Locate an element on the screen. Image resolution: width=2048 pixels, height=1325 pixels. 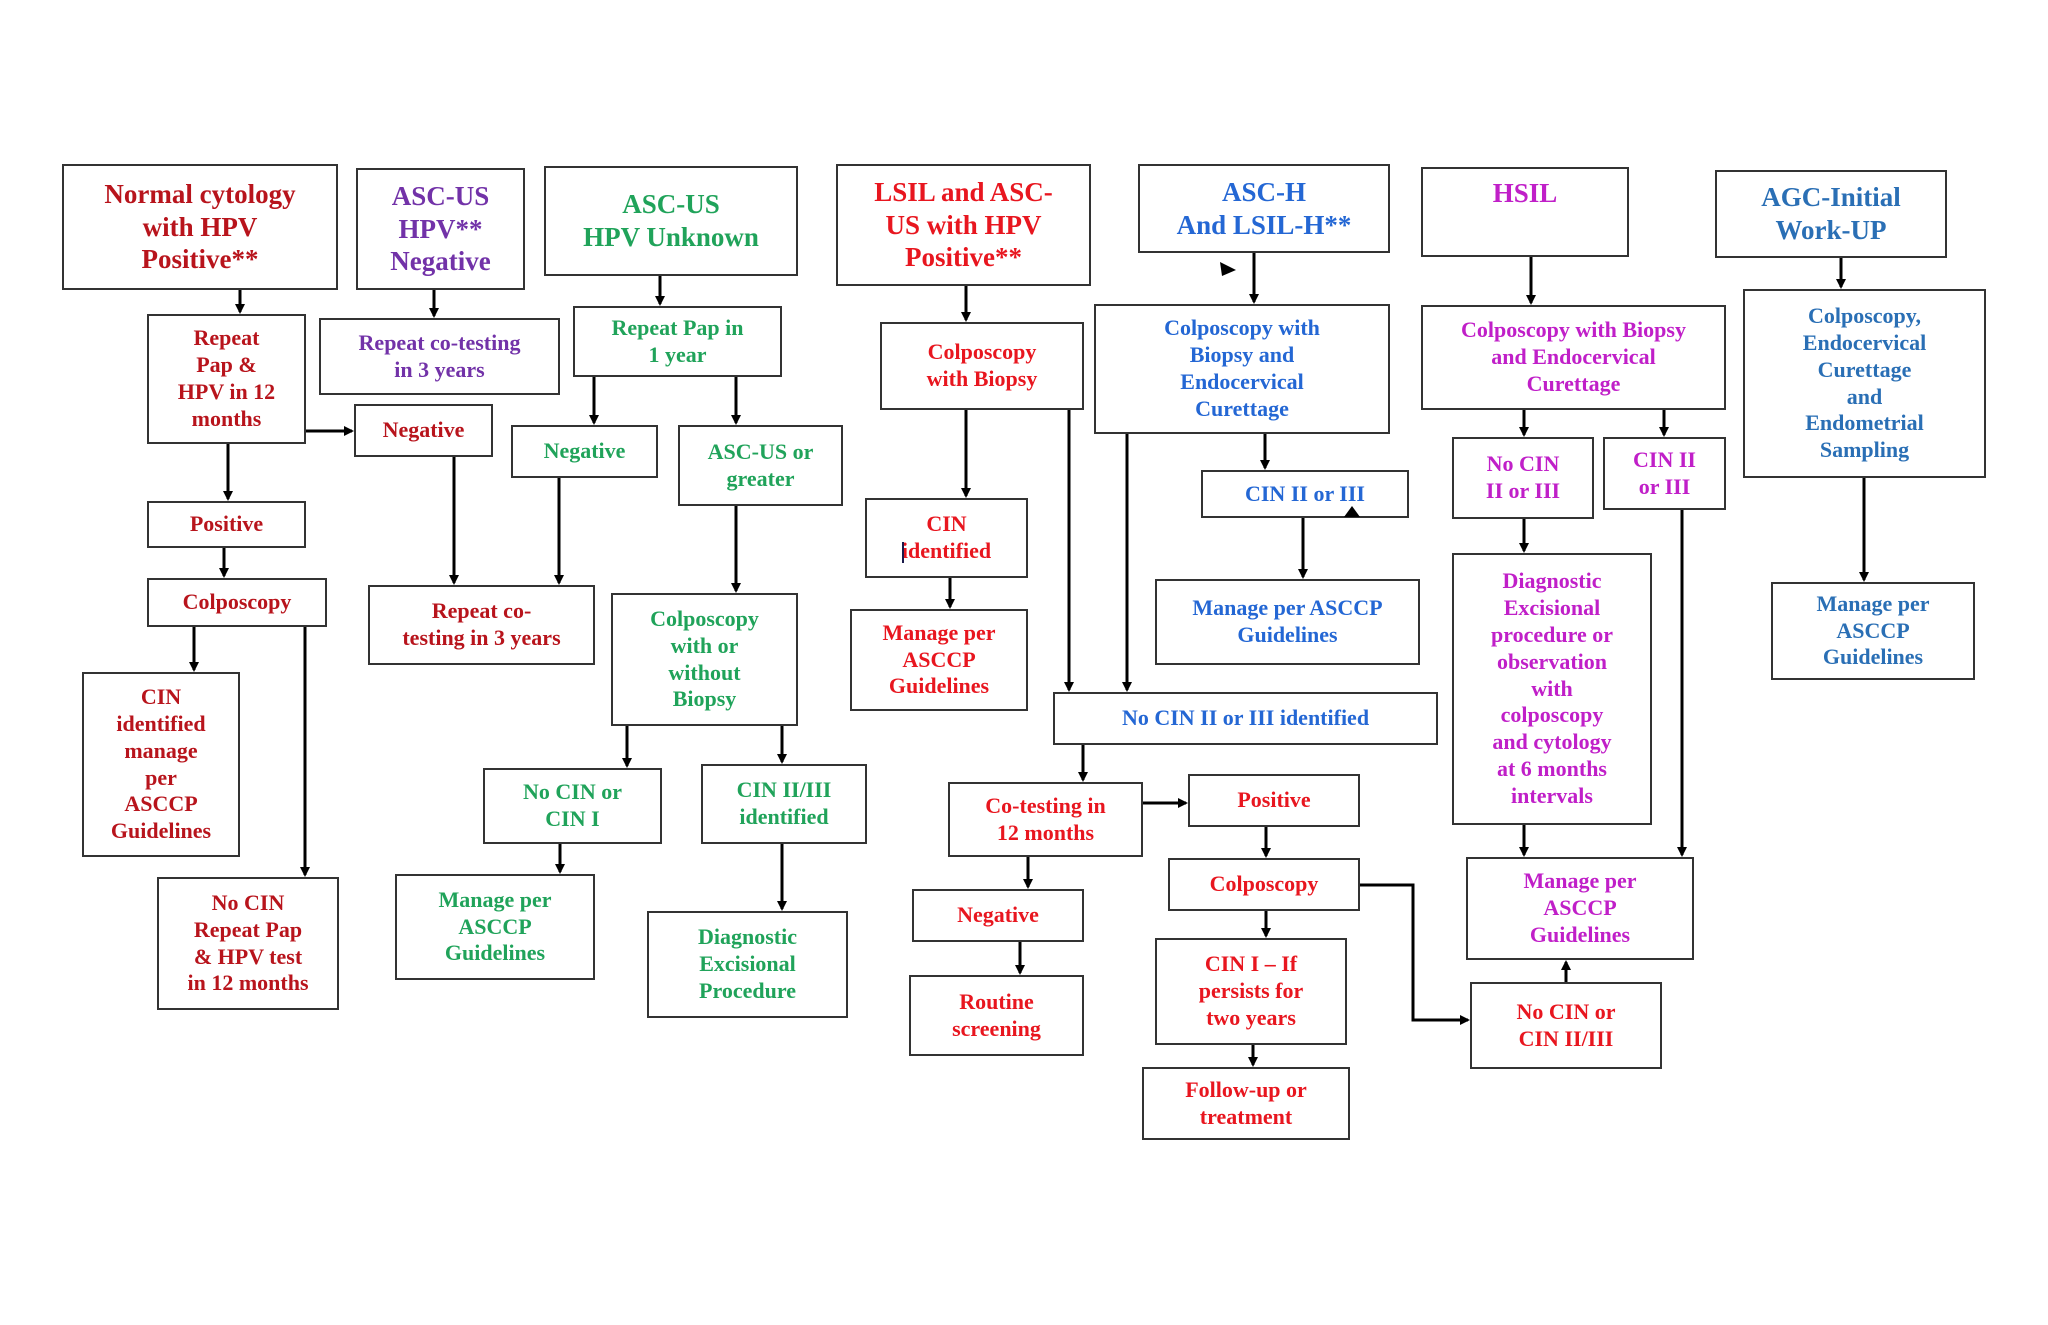
arrow-colposcopy-to-no-cin-or is located at coordinates (1415, 954).